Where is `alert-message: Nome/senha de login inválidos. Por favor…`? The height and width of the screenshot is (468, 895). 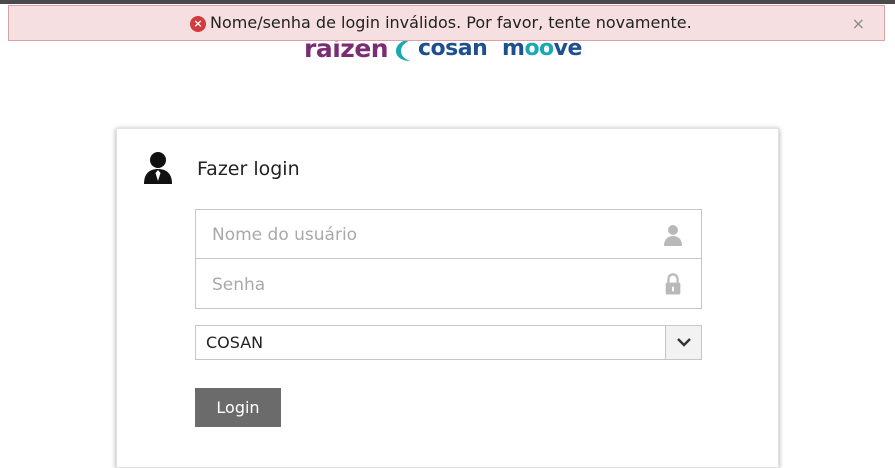 alert-message: Nome/senha de login inválidos. Por favor… is located at coordinates (451, 22).